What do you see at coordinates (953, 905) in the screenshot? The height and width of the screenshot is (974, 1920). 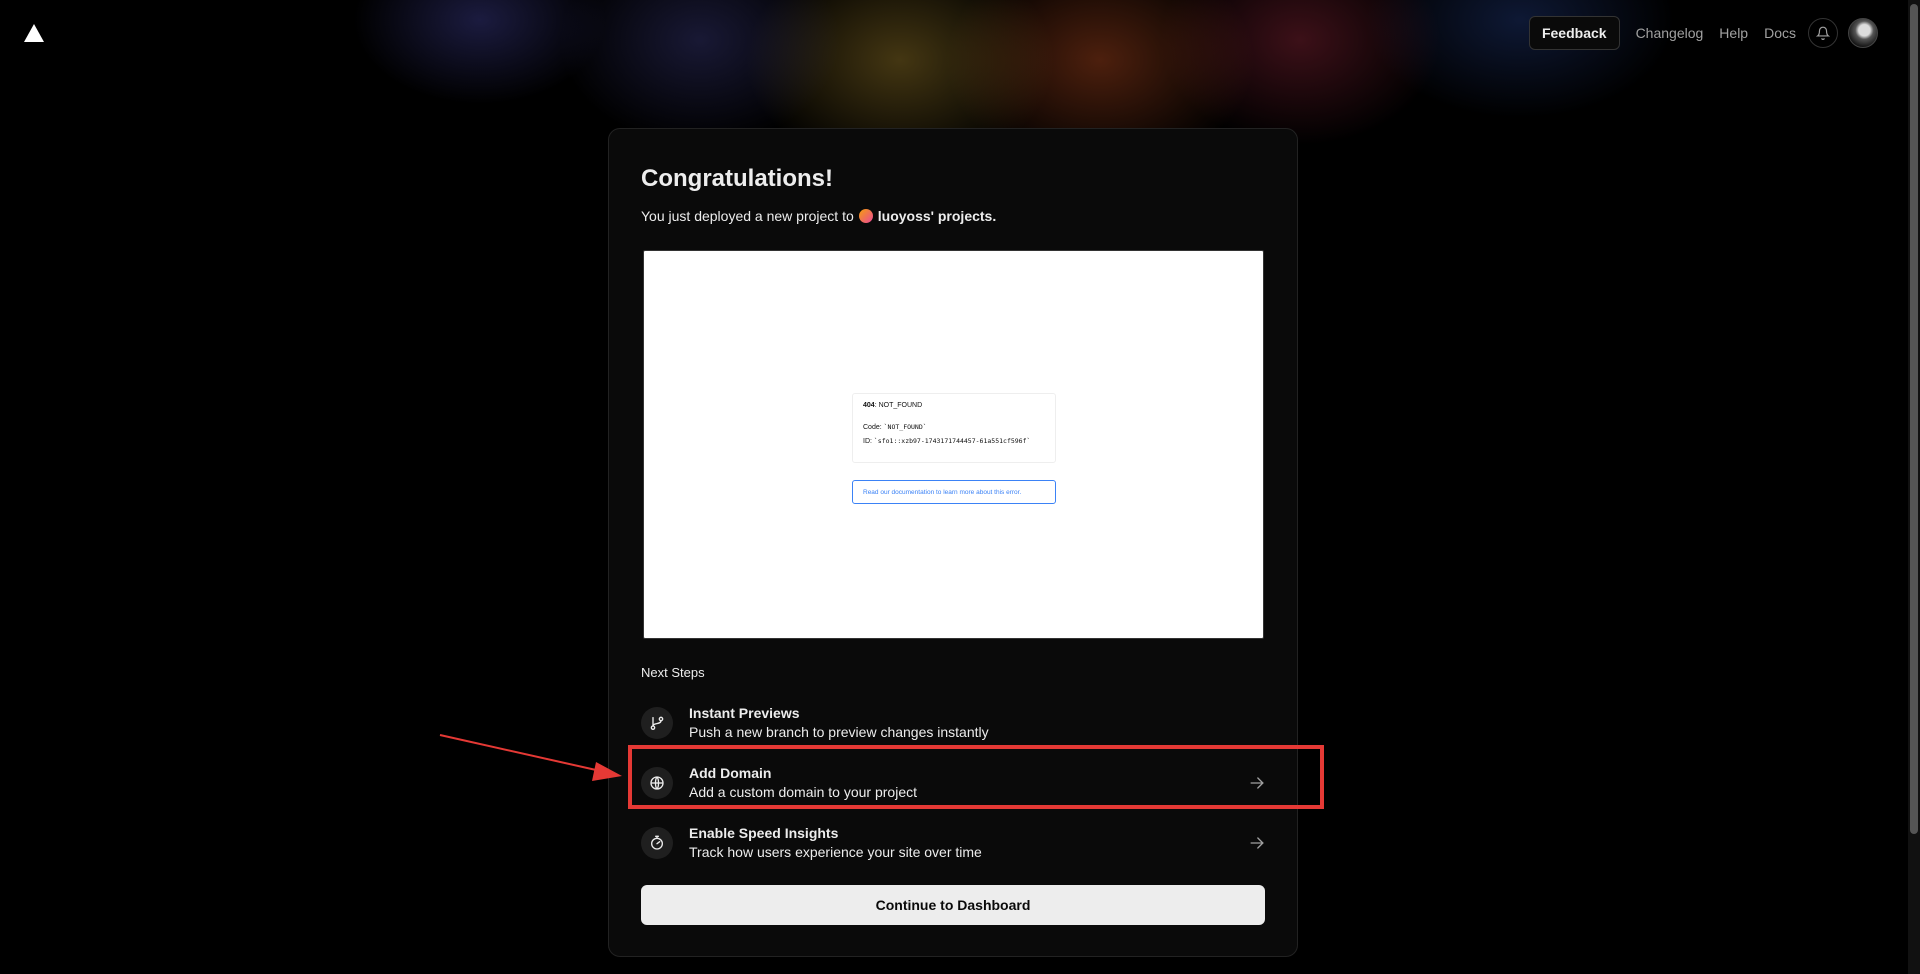 I see `continue-to-dashboard-button: Continue to Dashboard` at bounding box center [953, 905].